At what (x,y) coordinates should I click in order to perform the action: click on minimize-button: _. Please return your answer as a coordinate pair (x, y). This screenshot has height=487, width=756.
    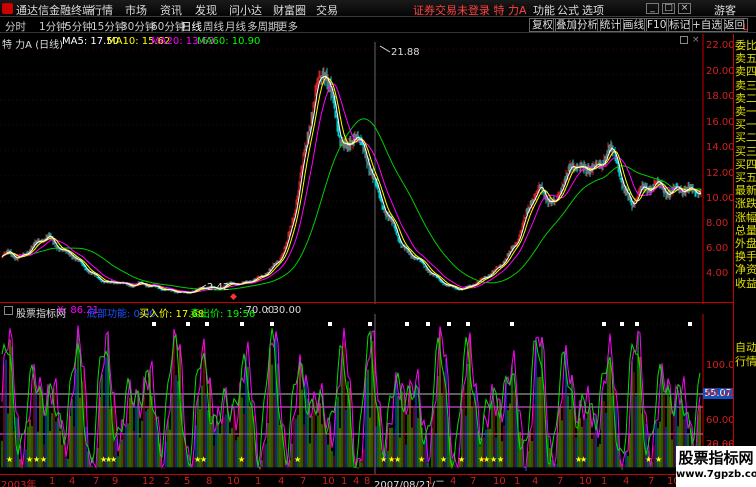
    Looking at the image, I should click on (652, 8).